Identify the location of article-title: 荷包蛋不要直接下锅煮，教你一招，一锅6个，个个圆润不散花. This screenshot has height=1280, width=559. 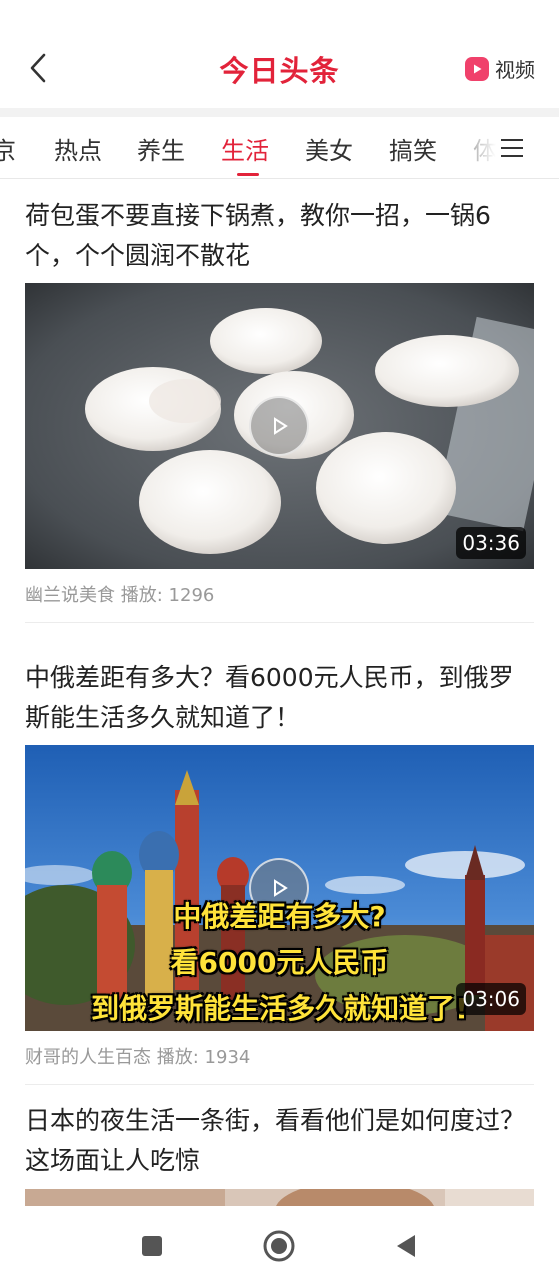
(279, 236).